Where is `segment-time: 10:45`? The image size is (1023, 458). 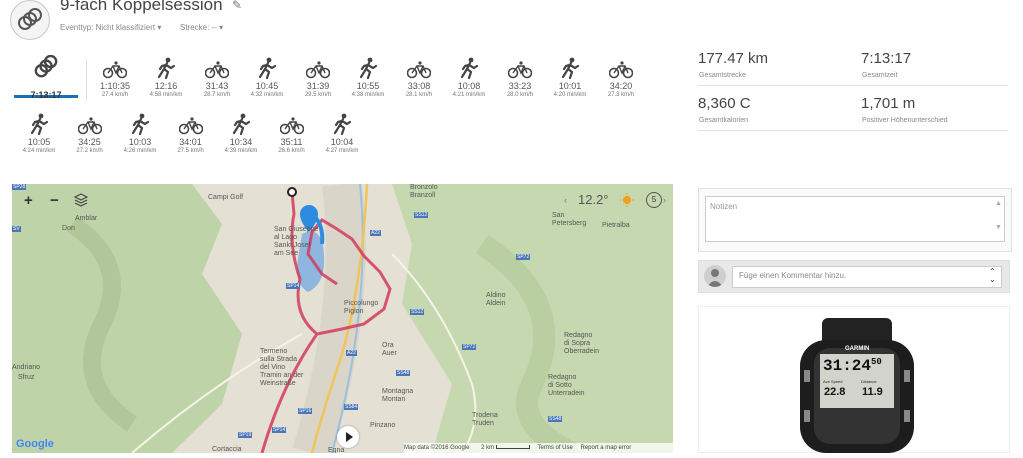 segment-time: 10:45 is located at coordinates (267, 86).